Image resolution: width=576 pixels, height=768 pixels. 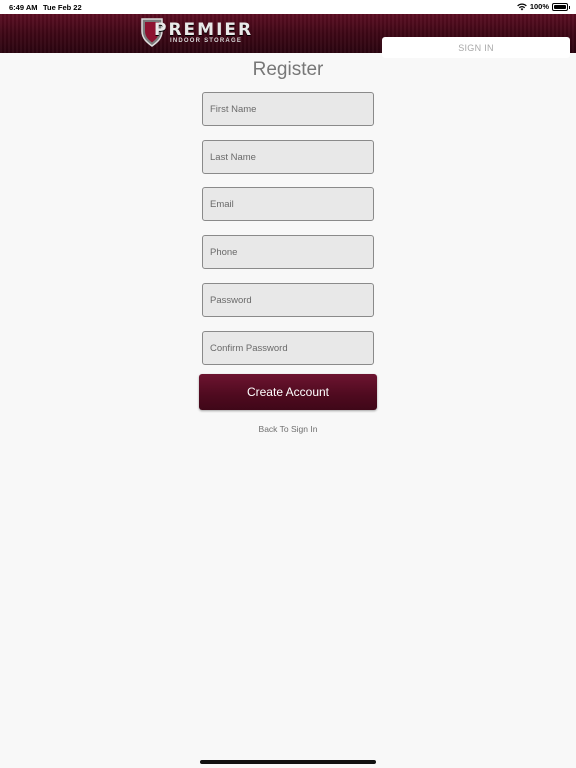 I want to click on first-name-field, so click(x=288, y=109).